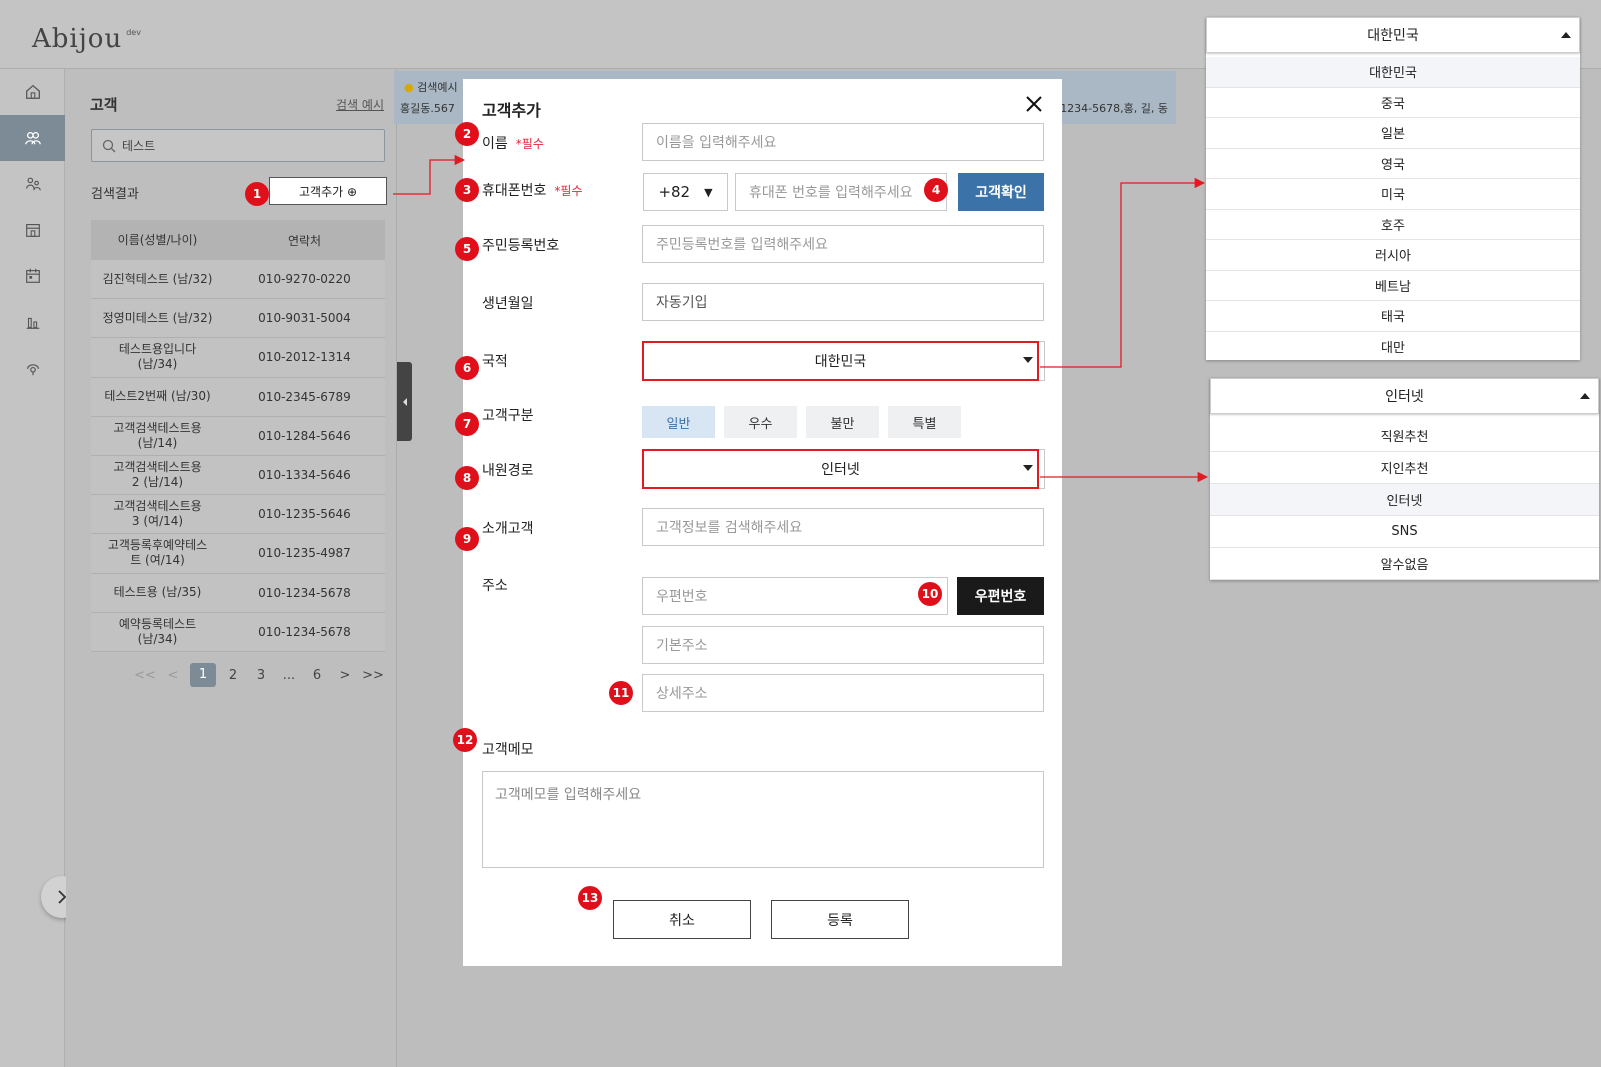  What do you see at coordinates (429, 174) in the screenshot?
I see `arrow-add-to-modal` at bounding box center [429, 174].